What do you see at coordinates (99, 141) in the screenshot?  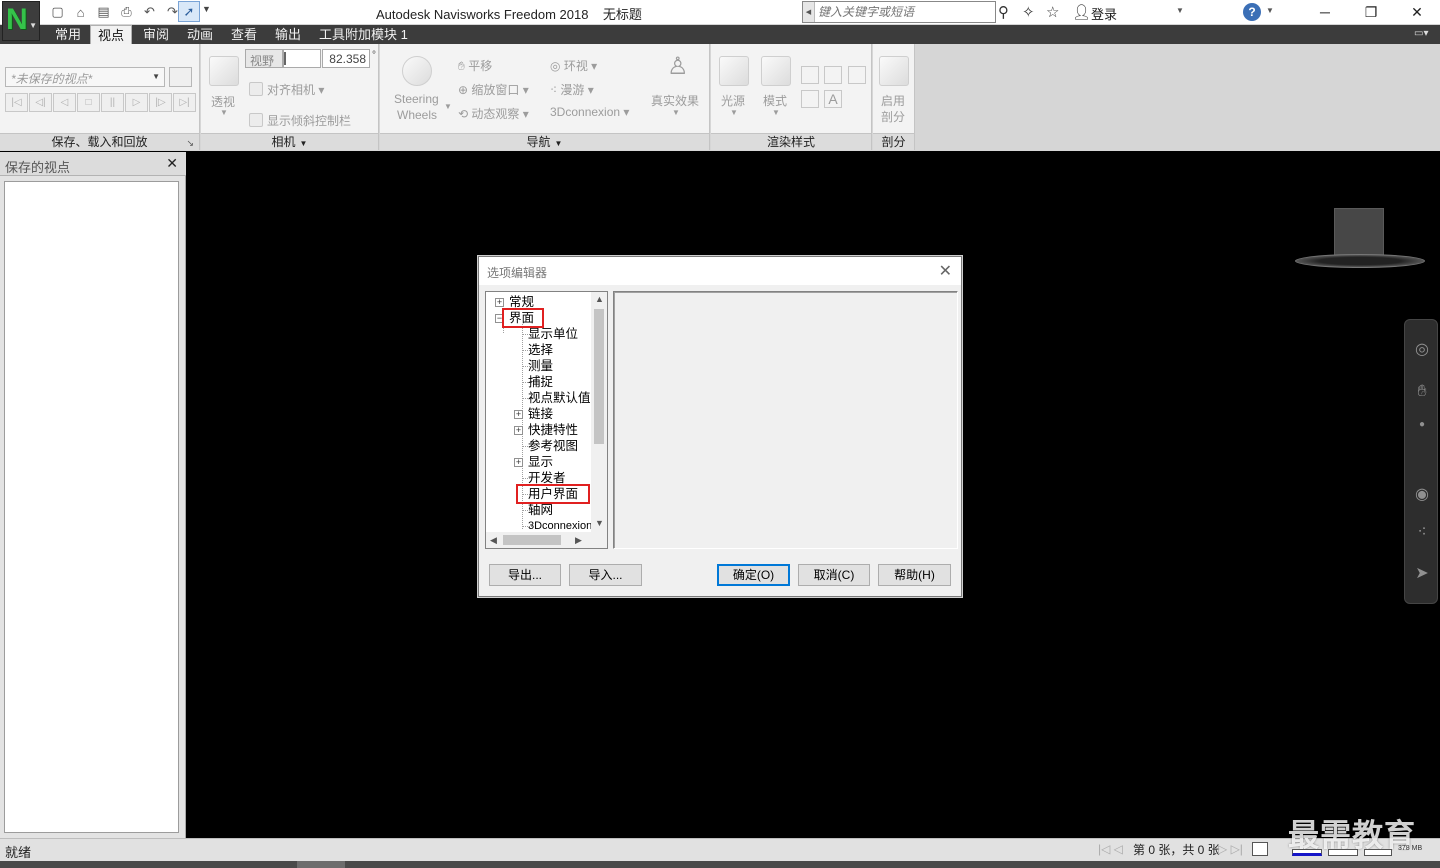 I see `panel-title-save: 保存、载入和回放 ↘` at bounding box center [99, 141].